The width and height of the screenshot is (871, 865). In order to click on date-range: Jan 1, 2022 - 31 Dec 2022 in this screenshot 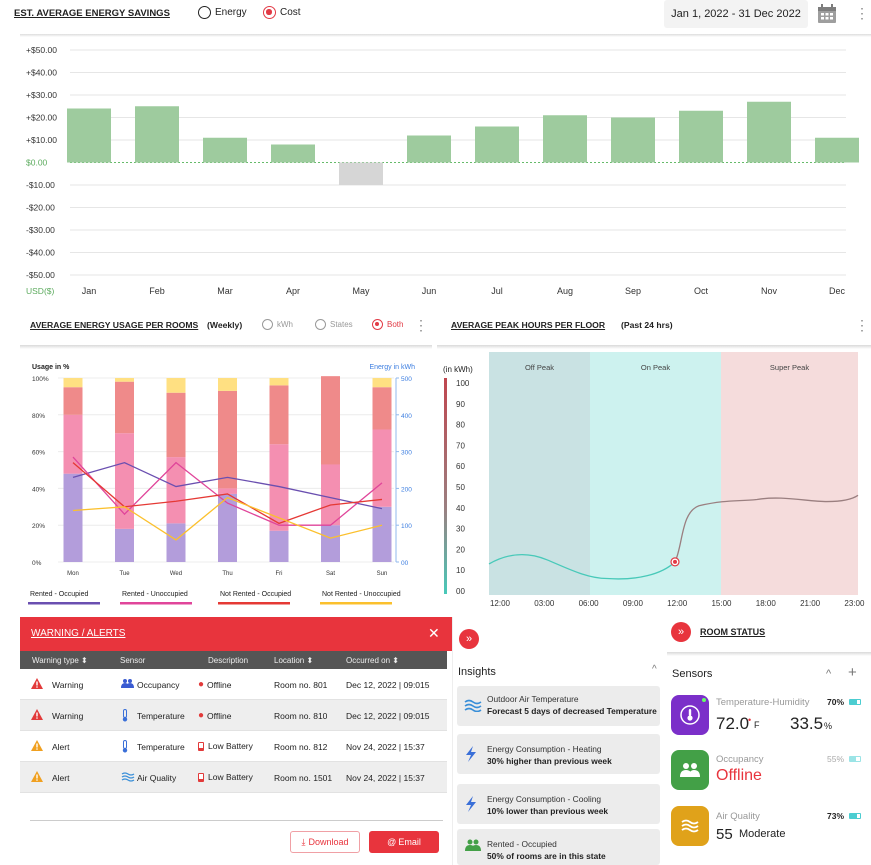, I will do `click(736, 14)`.